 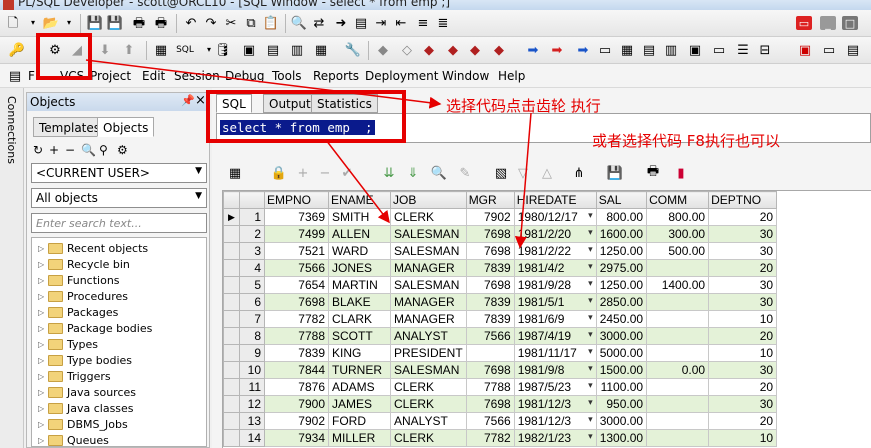 I want to click on comment-icon: ≡, so click(x=423, y=23).